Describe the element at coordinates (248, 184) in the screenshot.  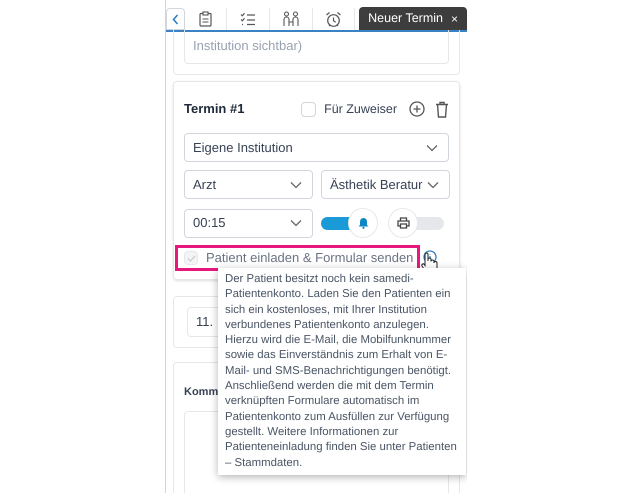
I see `role-select: Arzt` at that location.